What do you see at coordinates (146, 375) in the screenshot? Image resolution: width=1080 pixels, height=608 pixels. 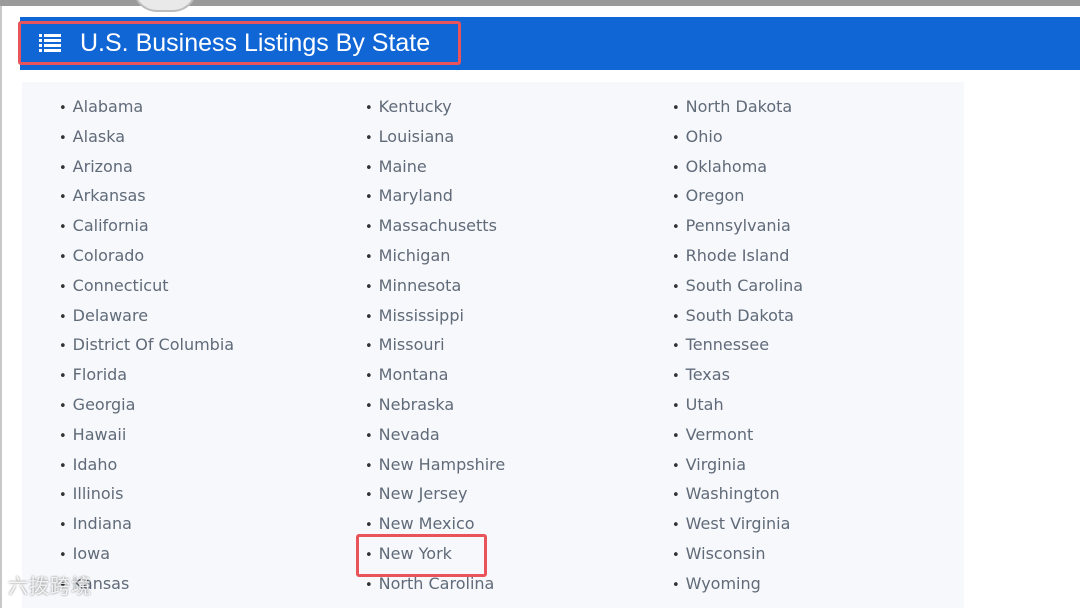 I see `state-link: • Florida` at bounding box center [146, 375].